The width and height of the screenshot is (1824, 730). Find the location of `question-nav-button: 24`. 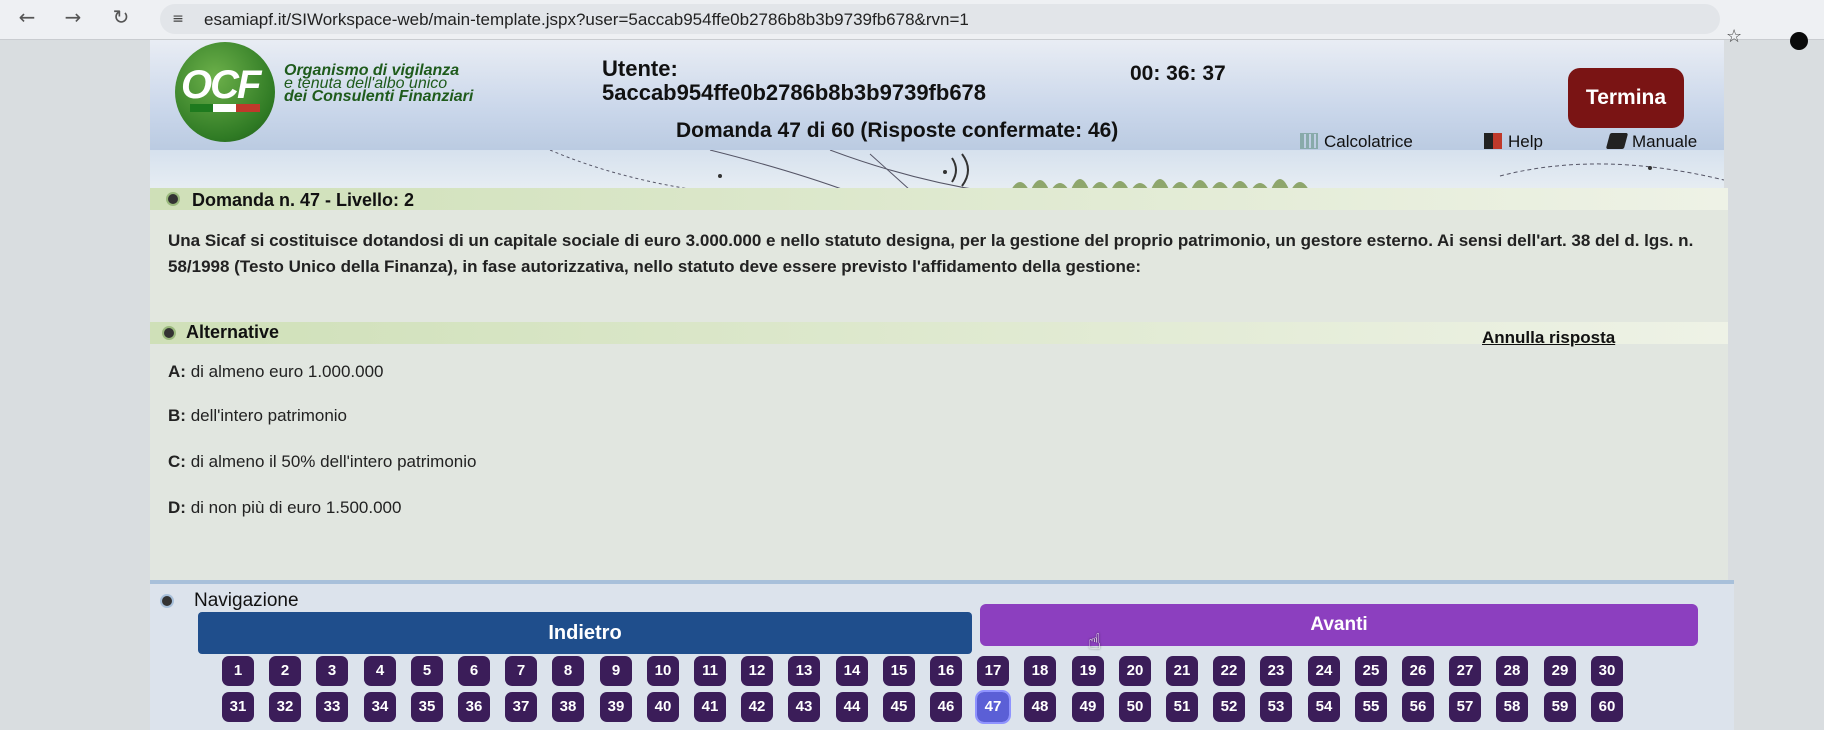

question-nav-button: 24 is located at coordinates (1324, 671).